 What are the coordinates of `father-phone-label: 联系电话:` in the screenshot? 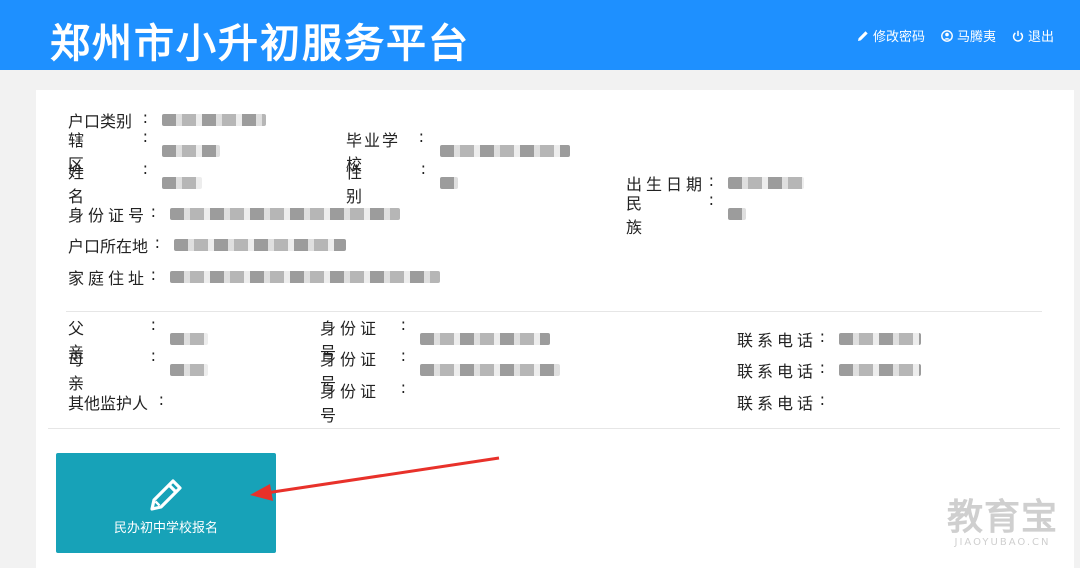 It's located at (781, 338).